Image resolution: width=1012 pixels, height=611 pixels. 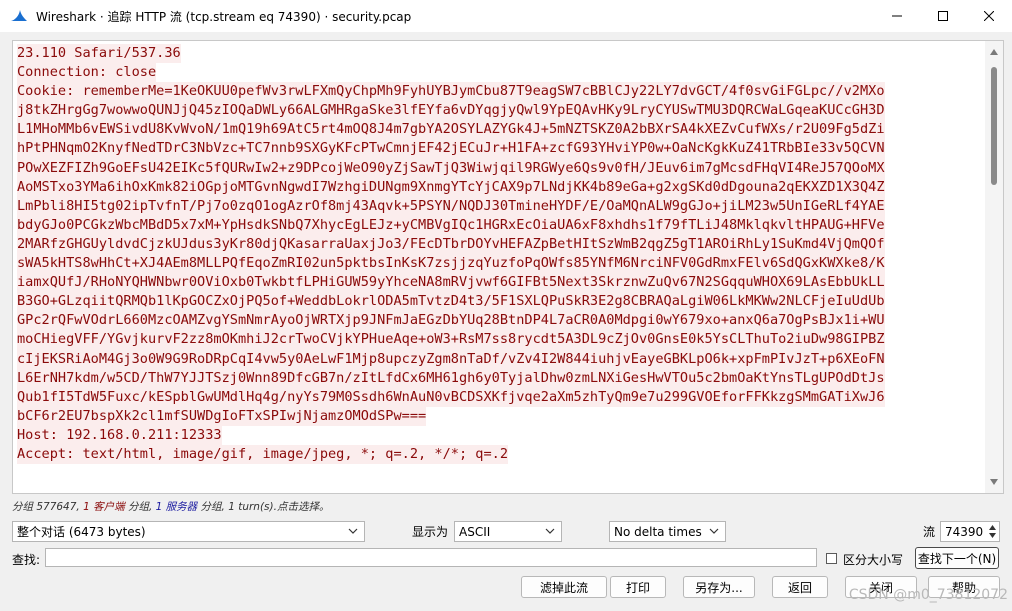 What do you see at coordinates (638, 587) in the screenshot?
I see `print-button: 打印` at bounding box center [638, 587].